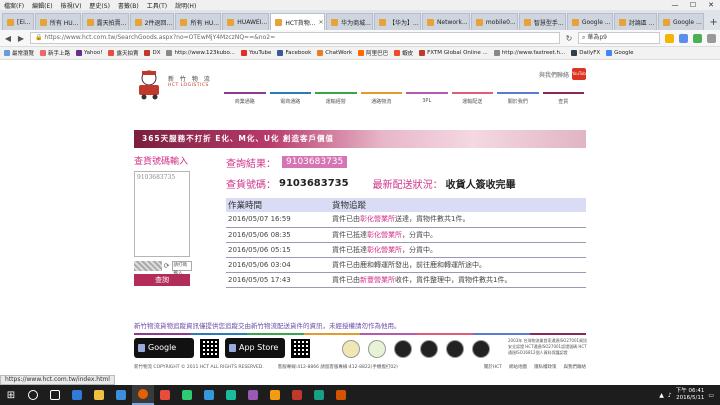 The height and width of the screenshot is (405, 720). I want to click on bookmark-star-icon, so click(669, 38).